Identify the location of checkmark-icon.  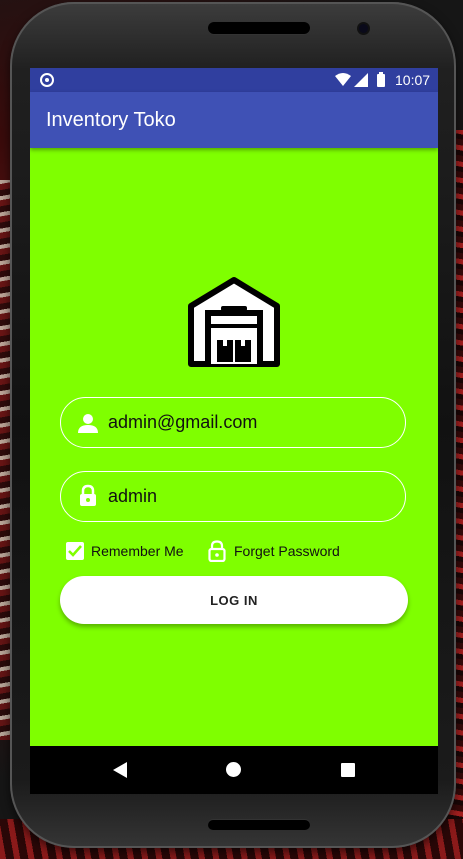
(75, 551).